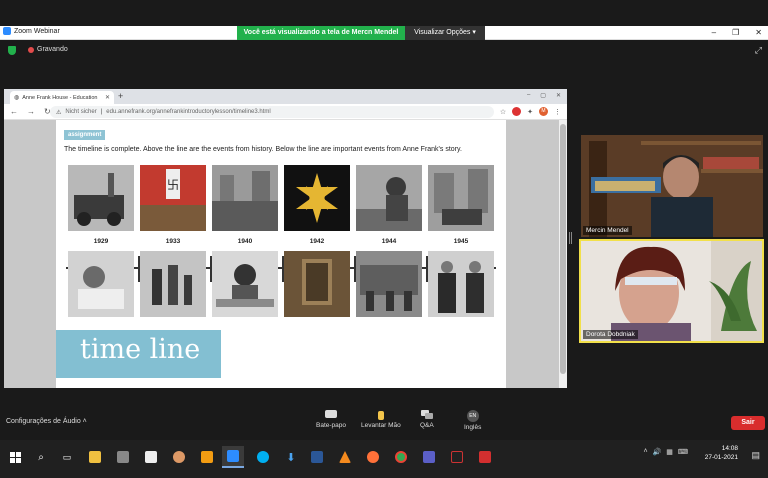 This screenshot has width=768, height=478. I want to click on star-icon: ☆, so click(503, 112).